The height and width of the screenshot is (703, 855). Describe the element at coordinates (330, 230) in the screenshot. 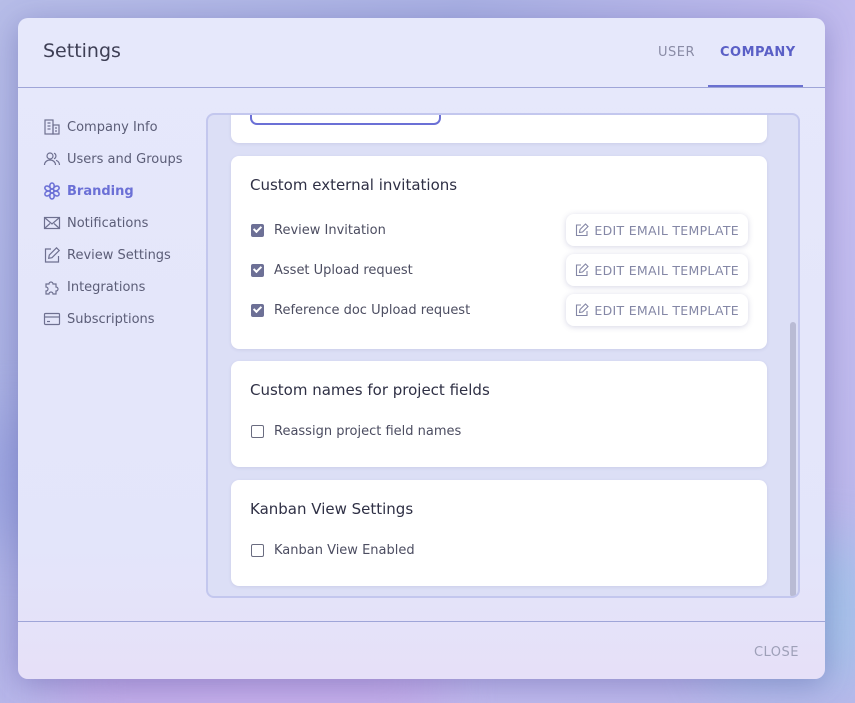

I see `row-label: Review Invitation` at that location.